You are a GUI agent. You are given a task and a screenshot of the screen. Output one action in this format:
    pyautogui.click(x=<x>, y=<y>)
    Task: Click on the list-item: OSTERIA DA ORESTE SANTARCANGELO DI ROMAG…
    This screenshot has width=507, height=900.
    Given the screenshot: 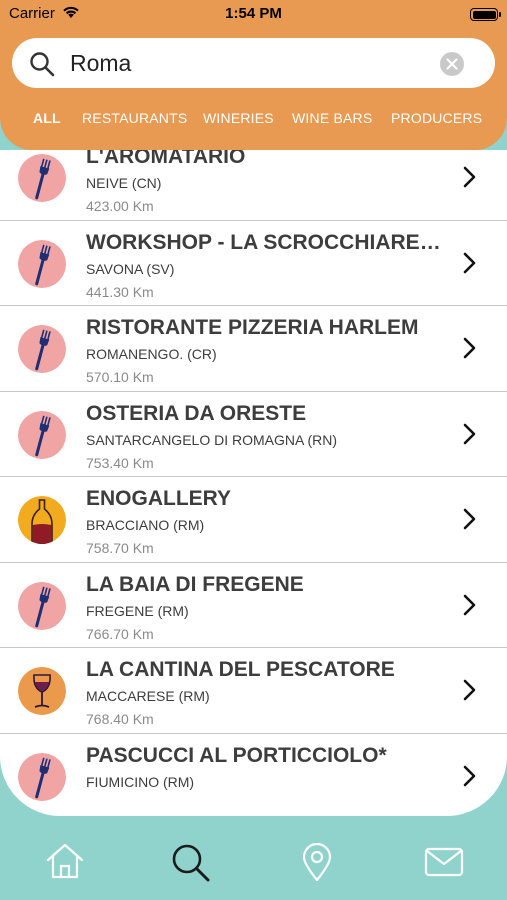 What is the action you would take?
    pyautogui.click(x=253, y=434)
    